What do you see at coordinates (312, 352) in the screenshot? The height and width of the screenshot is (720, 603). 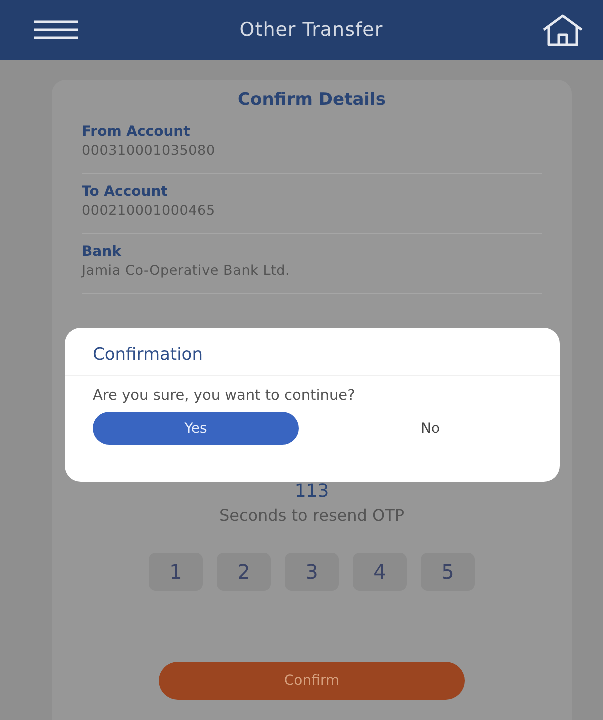 I see `dialog-title: Confirmation` at bounding box center [312, 352].